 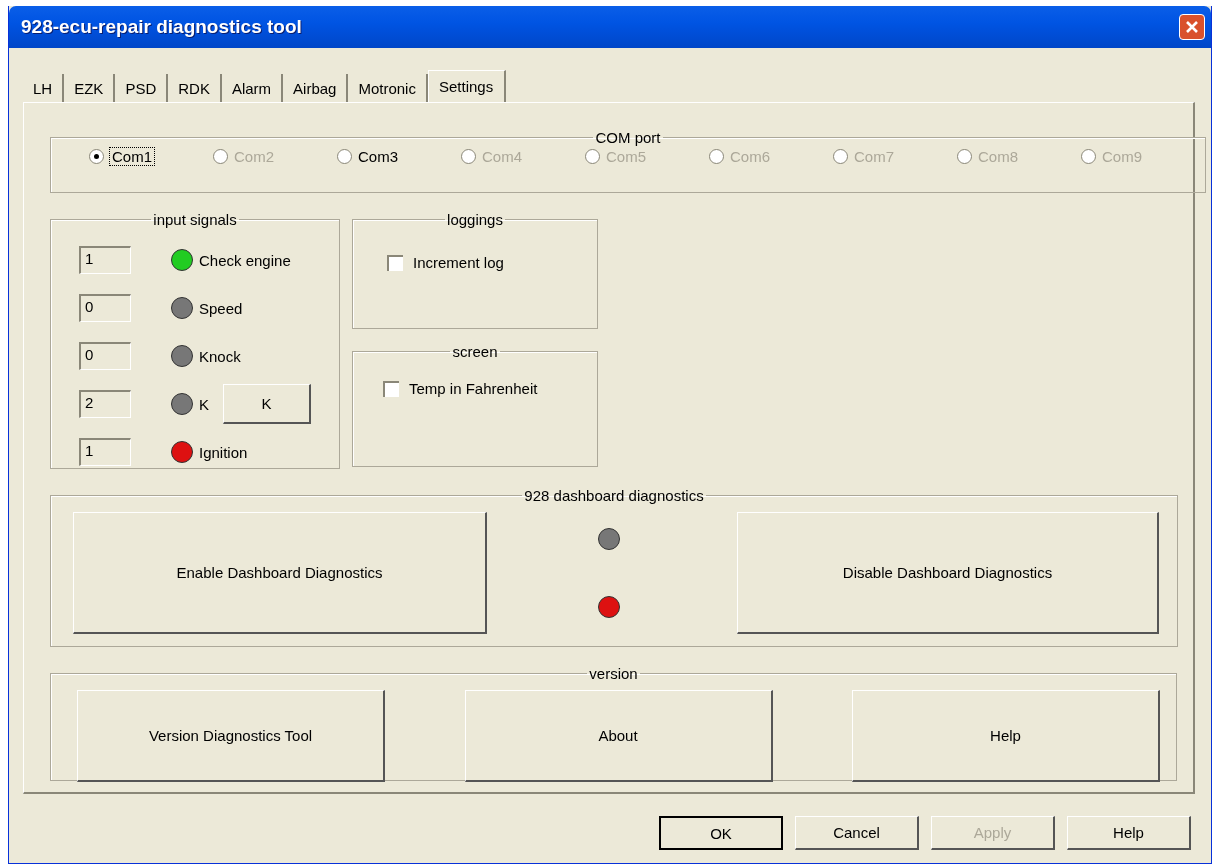 What do you see at coordinates (161, 27) in the screenshot?
I see `window-title: 928-ecu-repair diagnostics tool` at bounding box center [161, 27].